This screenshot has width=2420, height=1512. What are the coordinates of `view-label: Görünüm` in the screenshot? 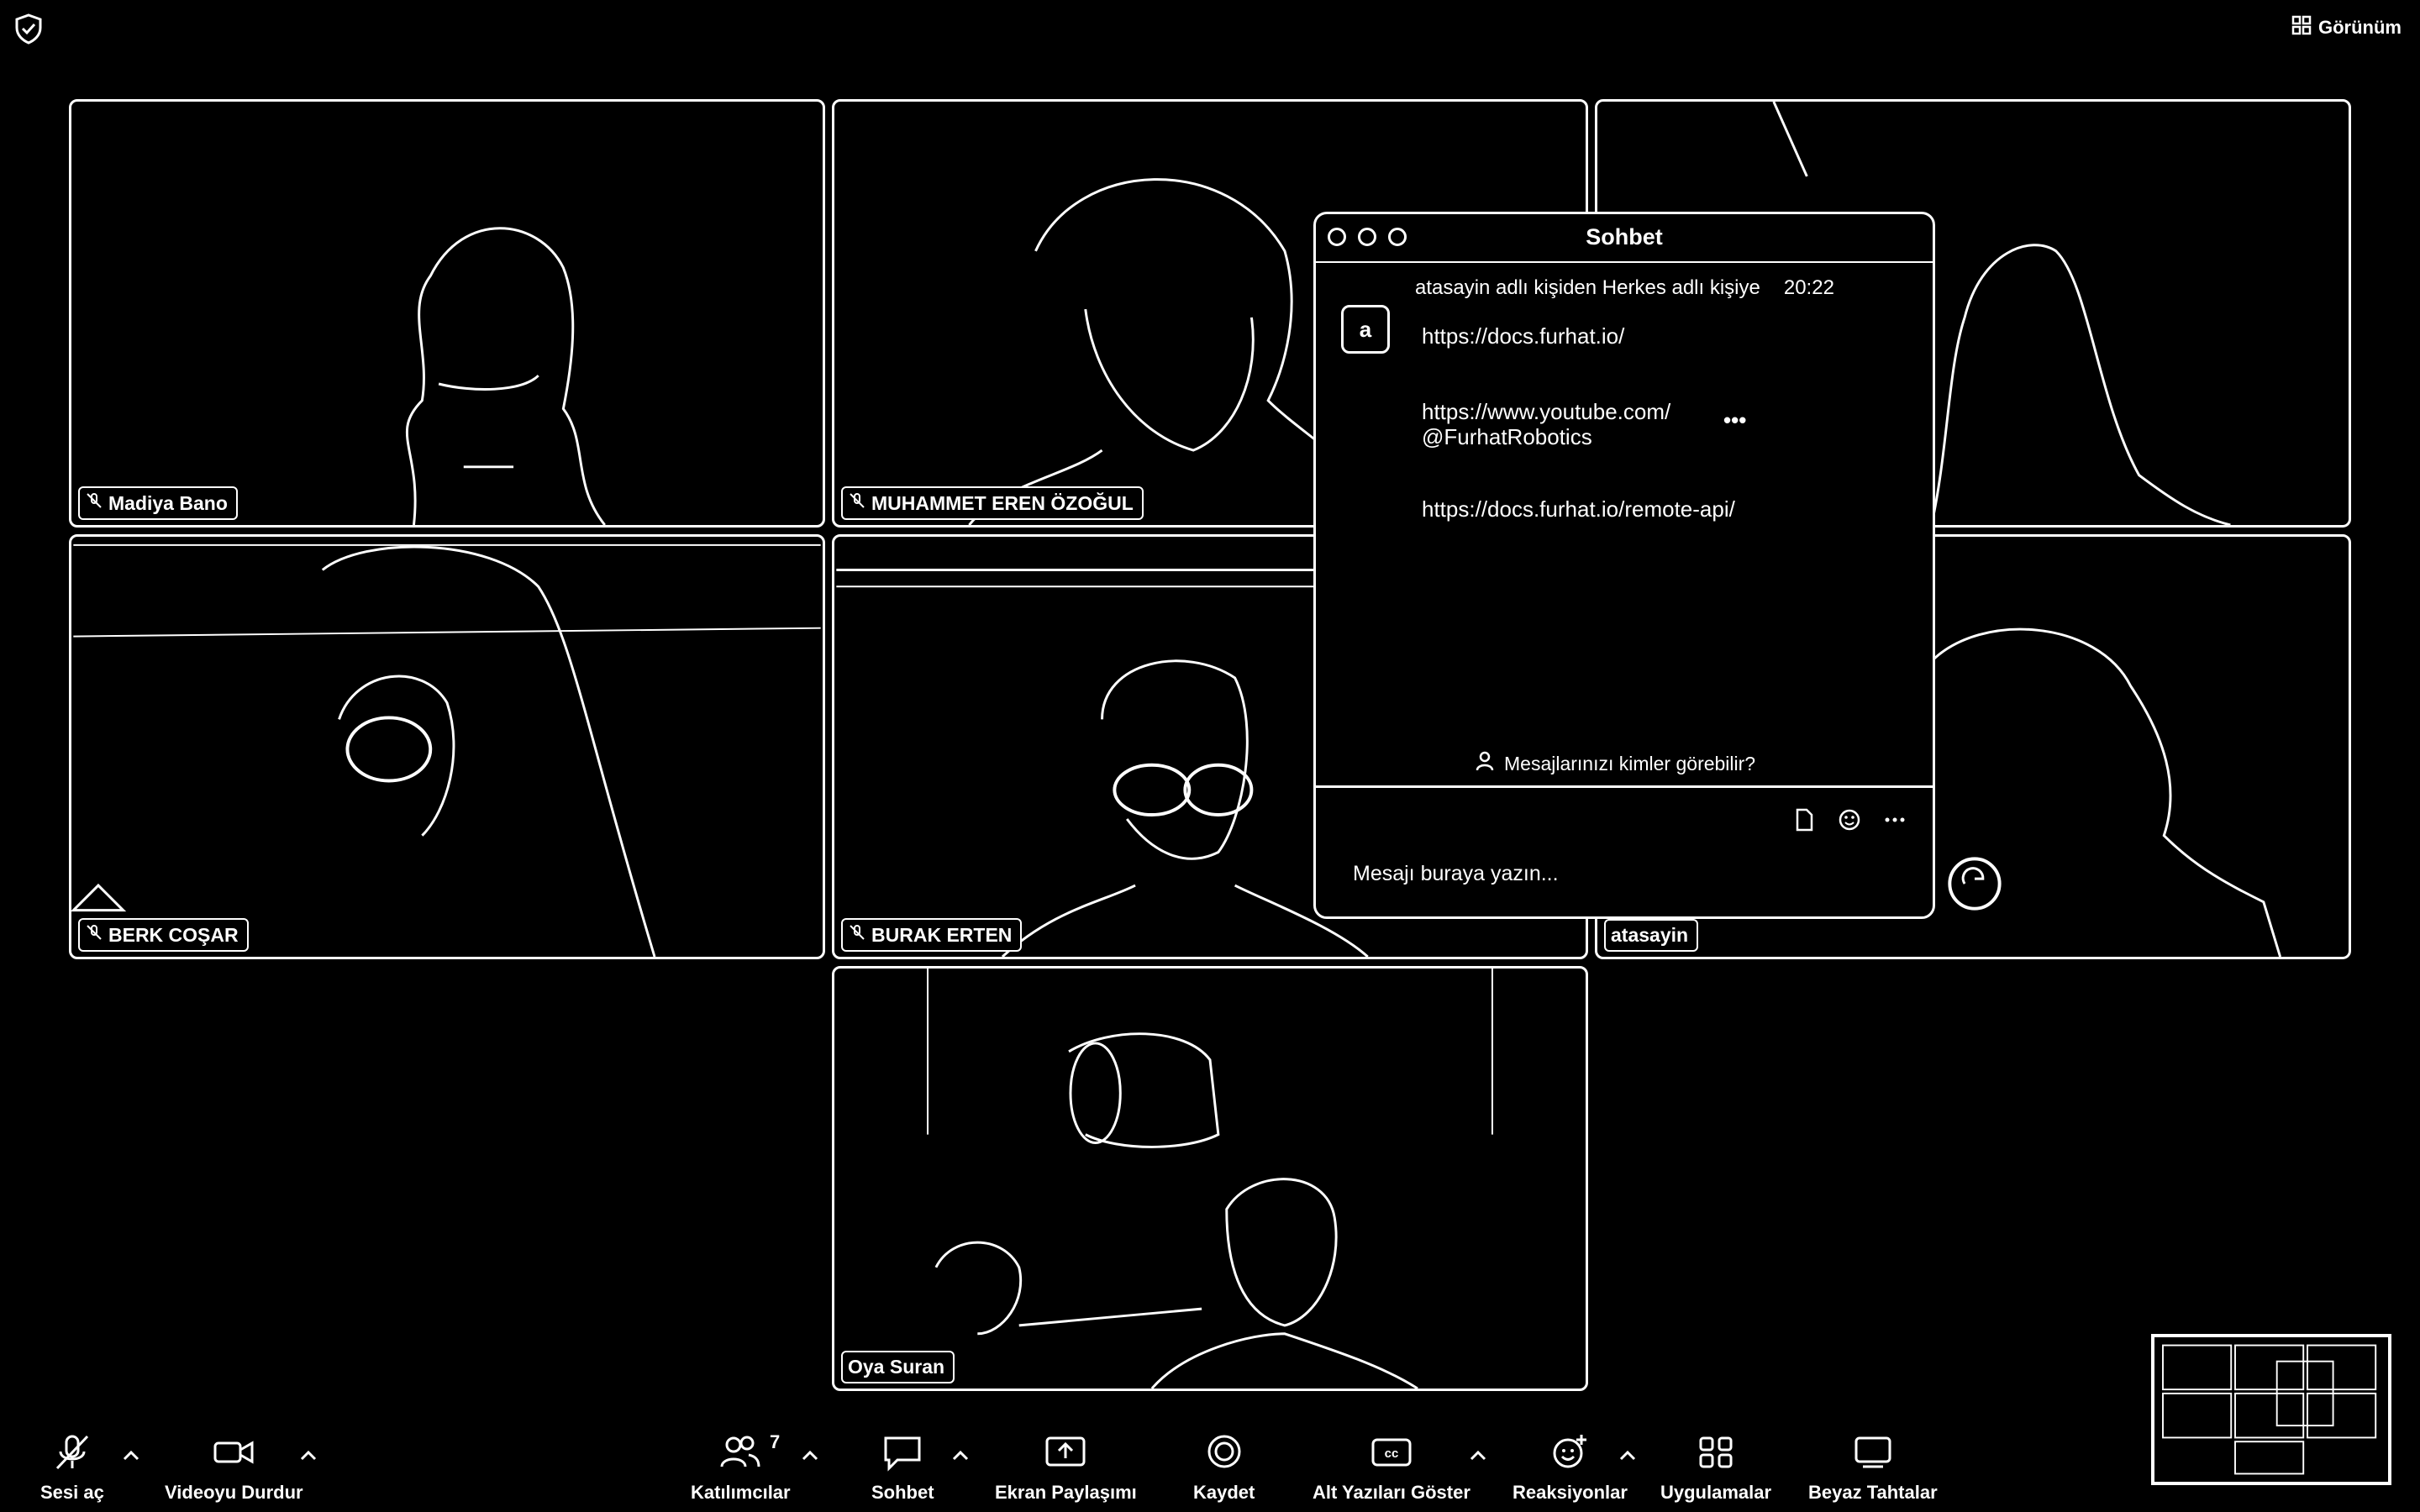 It's located at (2360, 27).